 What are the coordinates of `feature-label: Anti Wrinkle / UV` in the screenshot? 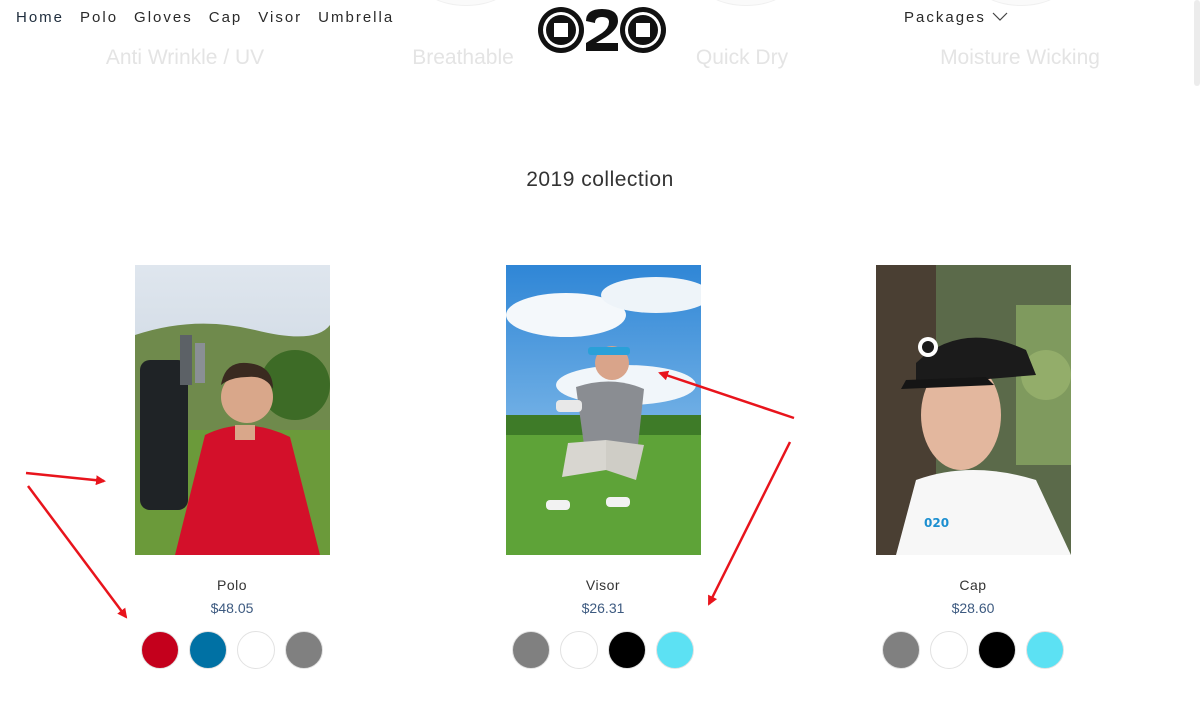 It's located at (185, 57).